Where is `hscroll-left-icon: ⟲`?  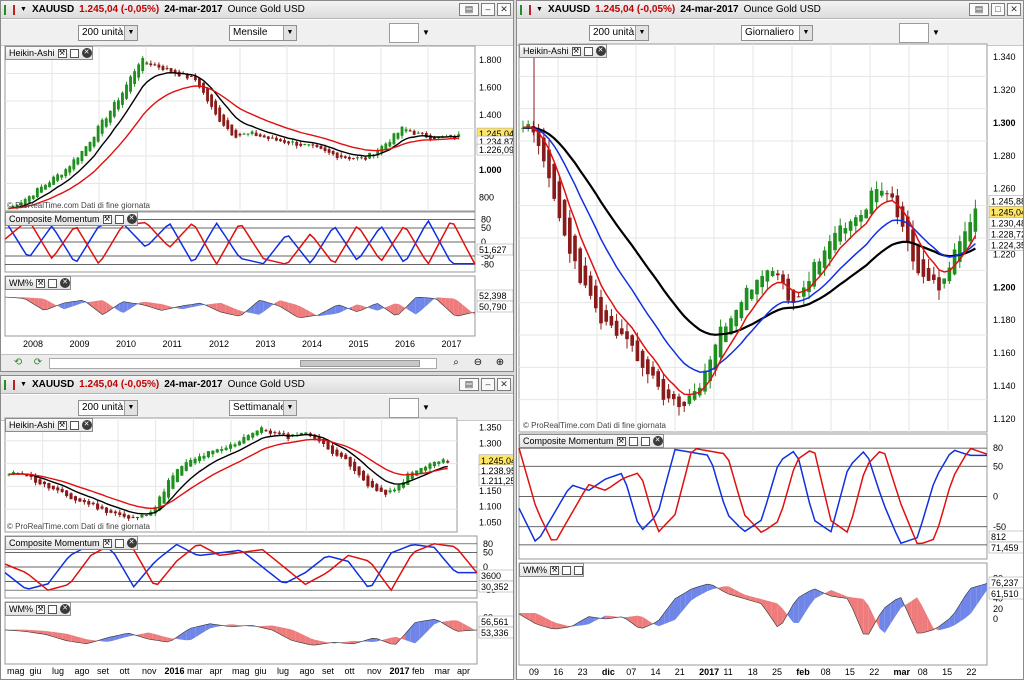 hscroll-left-icon: ⟲ is located at coordinates (18, 363).